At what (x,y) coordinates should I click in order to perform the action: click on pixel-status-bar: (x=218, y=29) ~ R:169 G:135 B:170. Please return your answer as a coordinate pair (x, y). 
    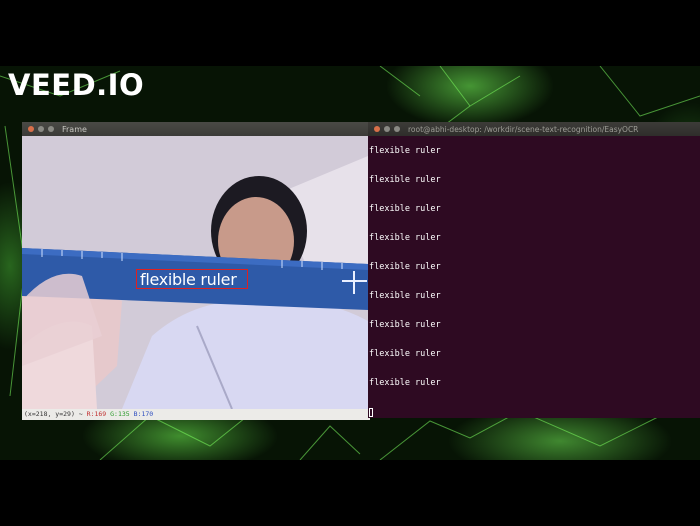
    Looking at the image, I should click on (196, 414).